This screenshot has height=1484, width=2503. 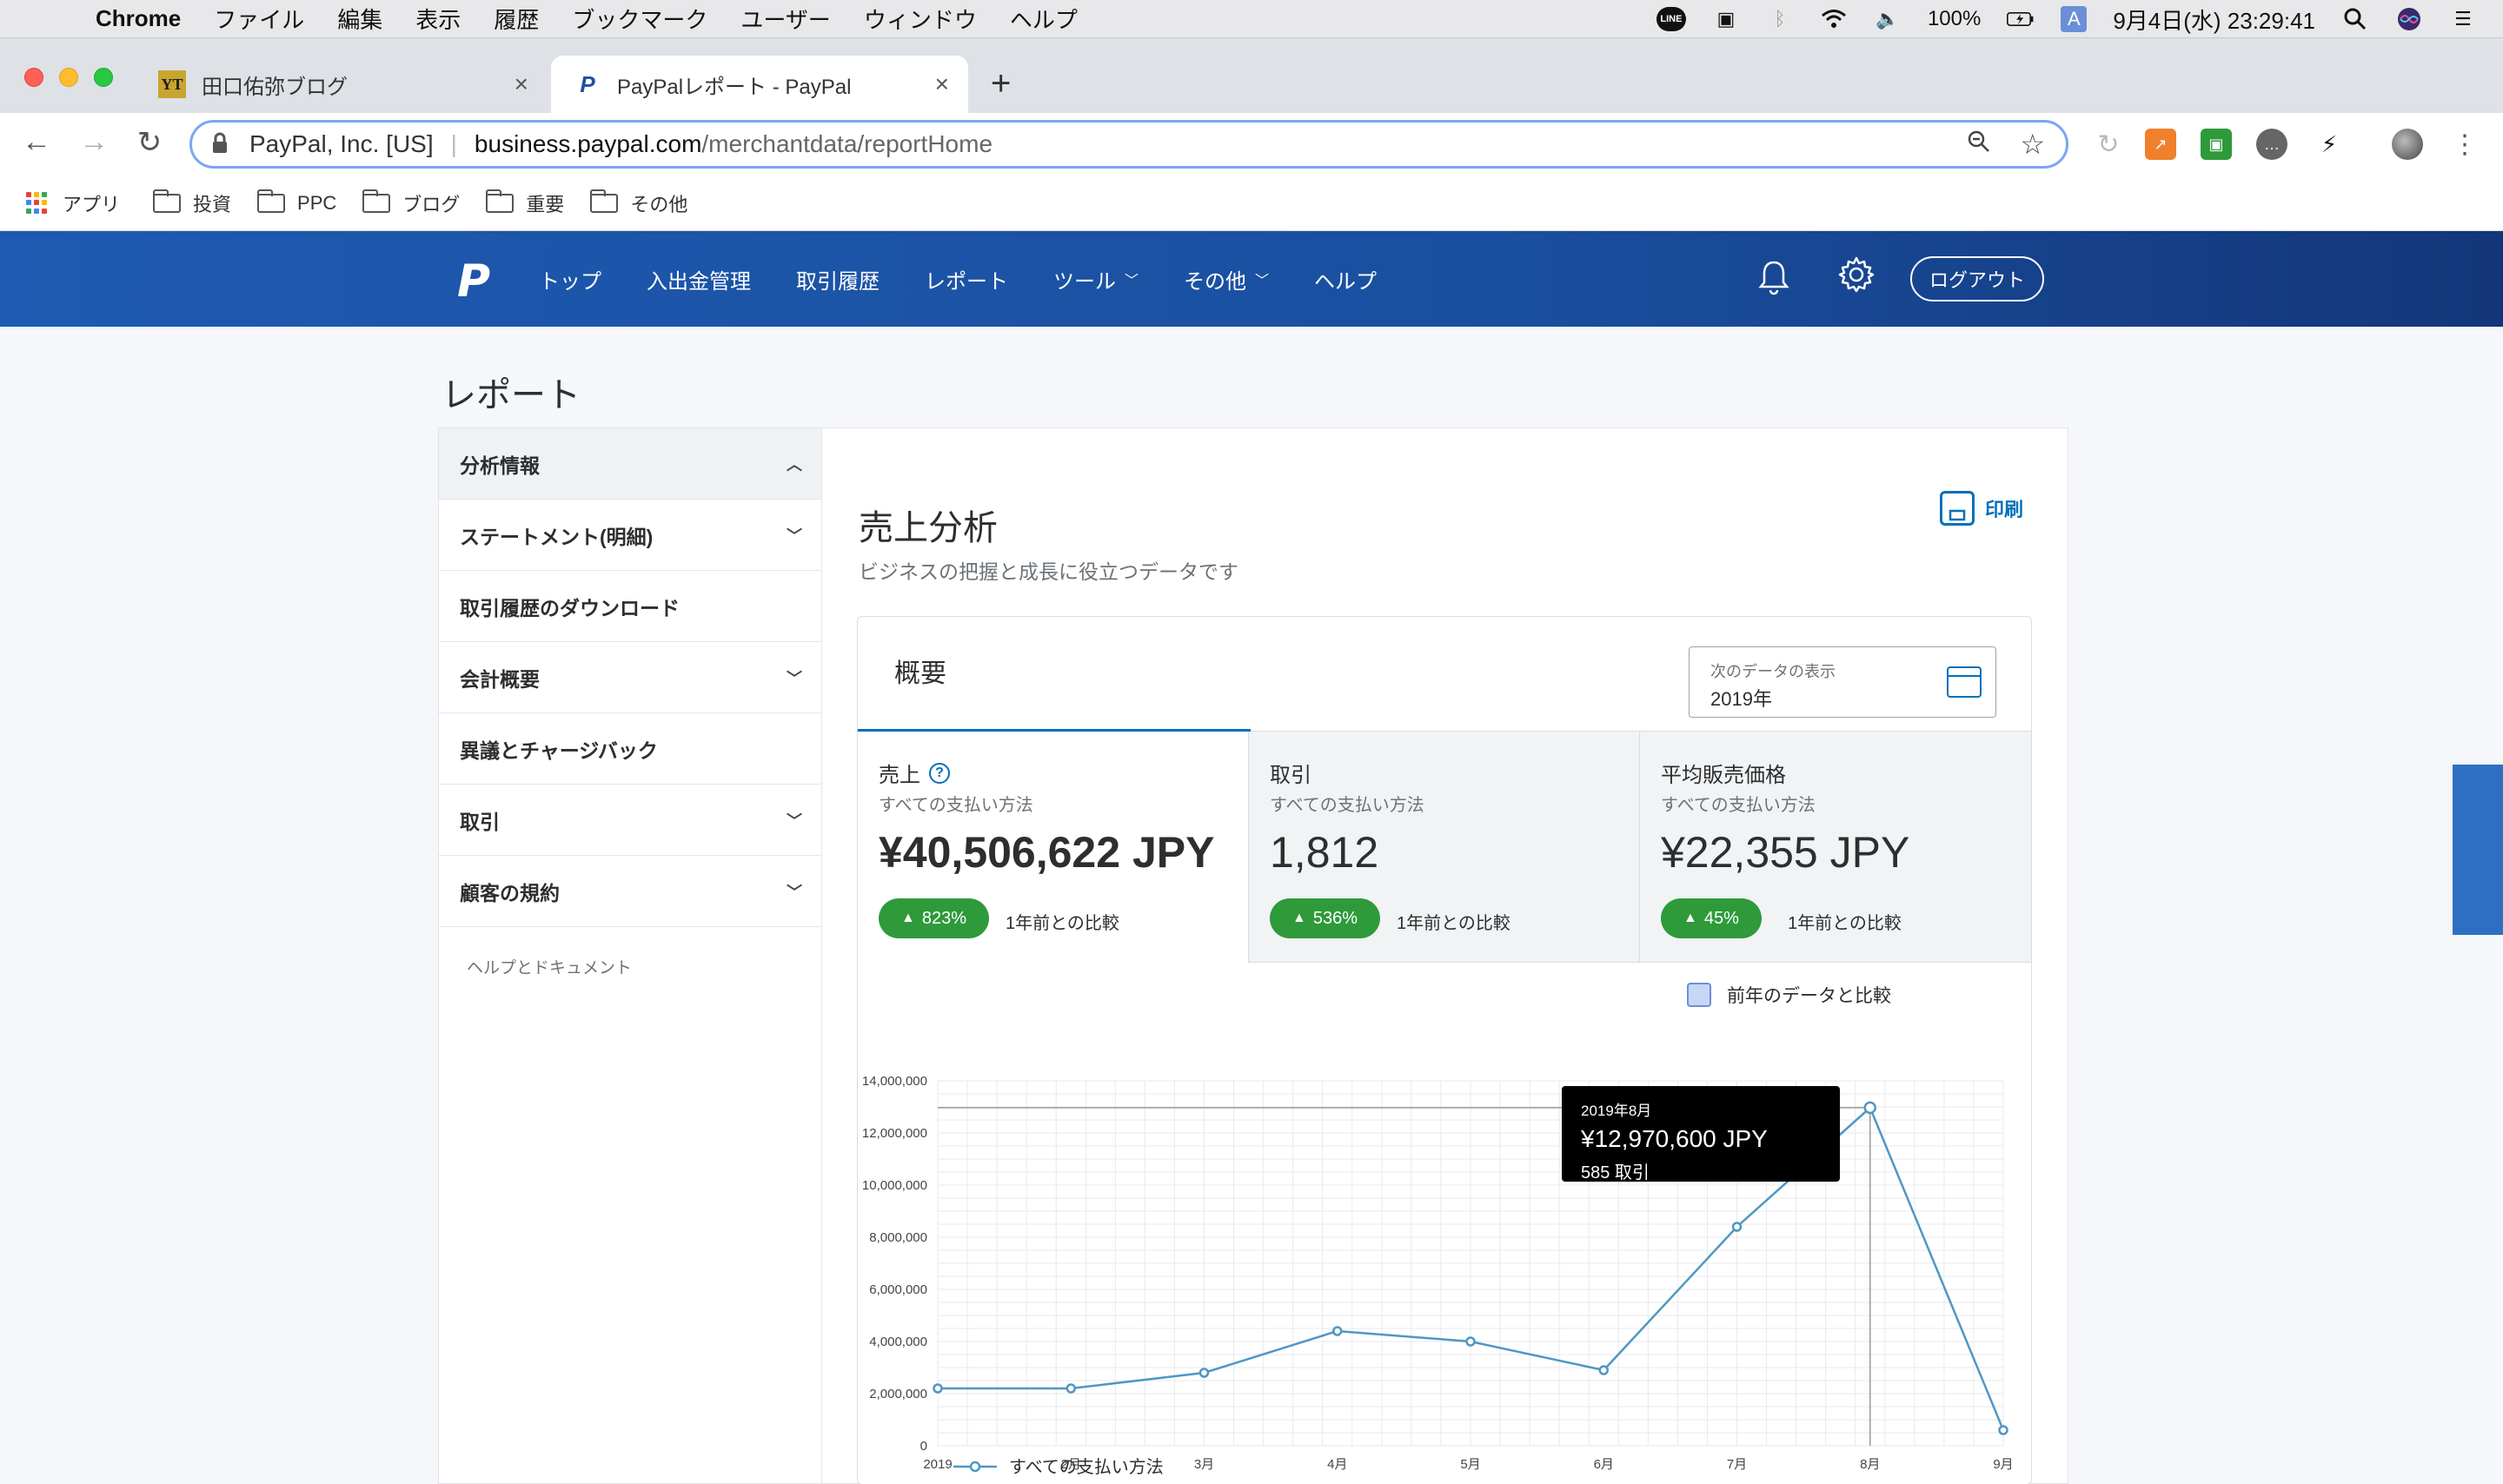 I want to click on zoom-window-button, so click(x=103, y=77).